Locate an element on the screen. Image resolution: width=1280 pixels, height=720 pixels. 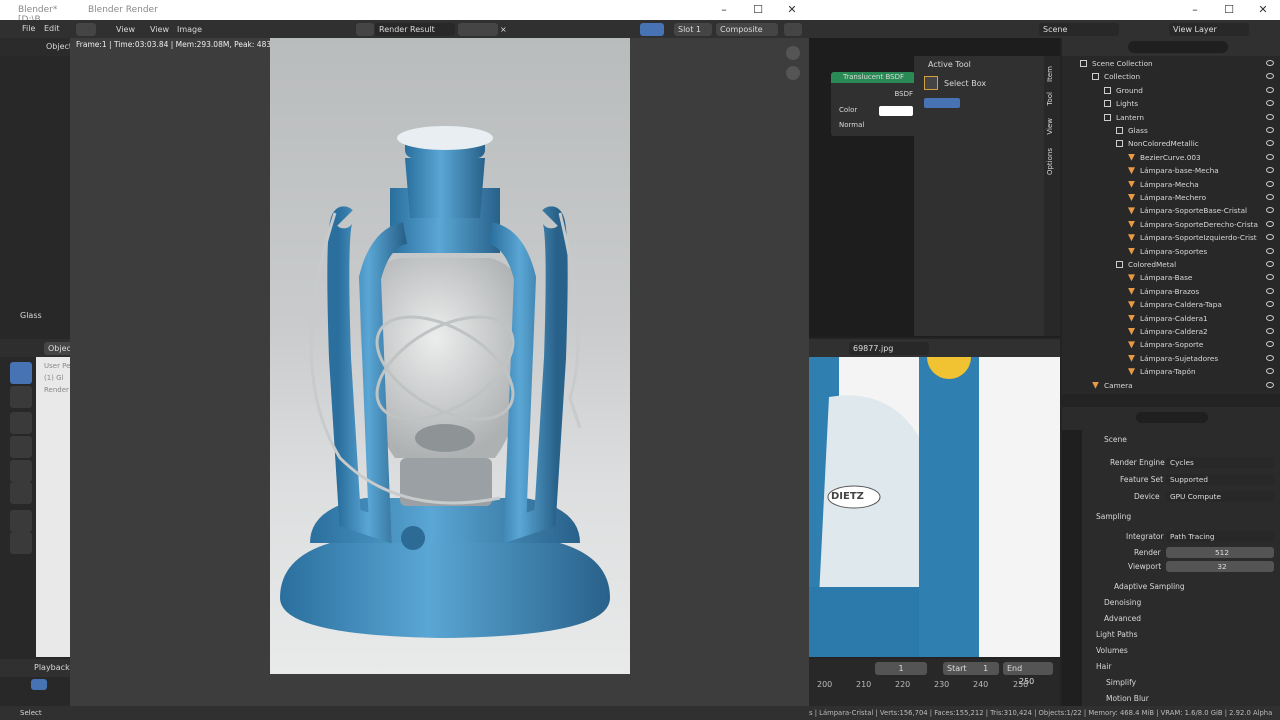
outliner-row: NonColoredMetallic is located at coordinates (1173, 143).